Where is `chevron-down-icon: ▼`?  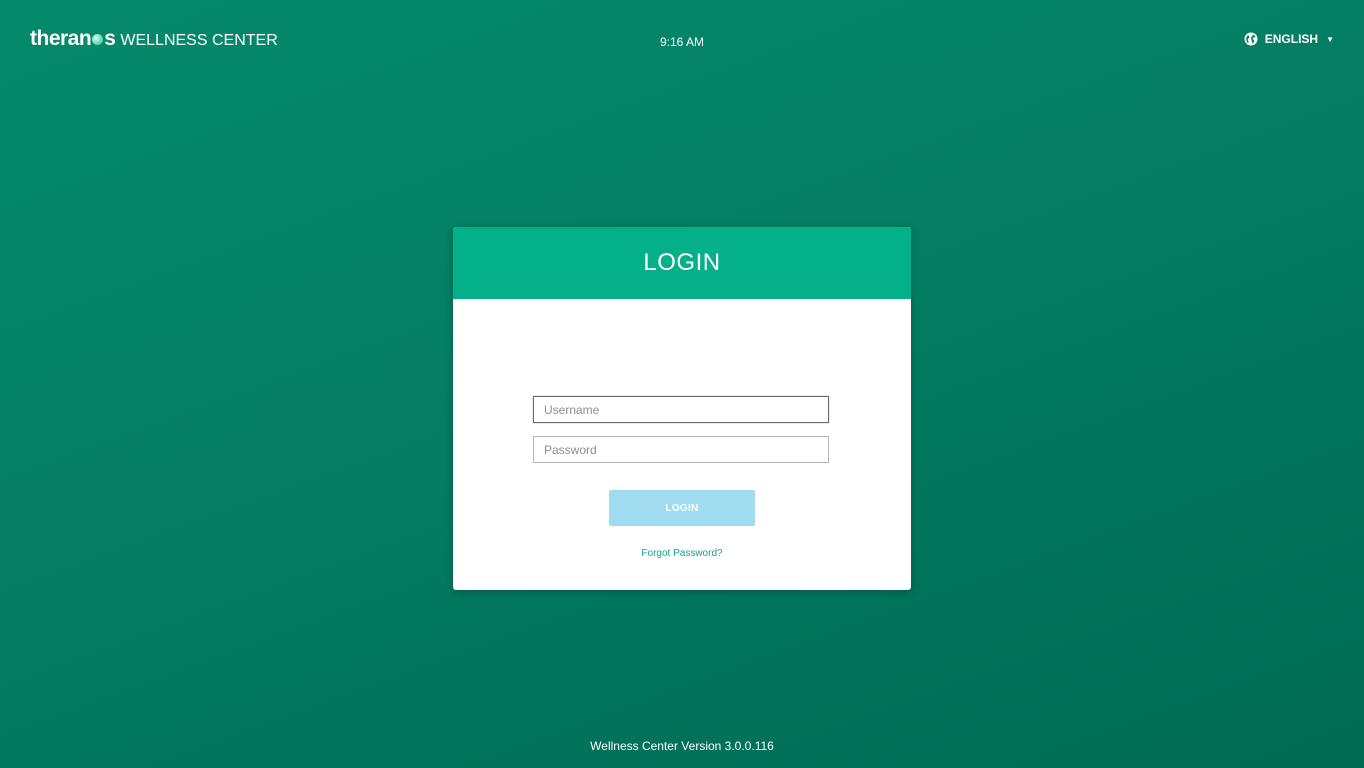 chevron-down-icon: ▼ is located at coordinates (1330, 39).